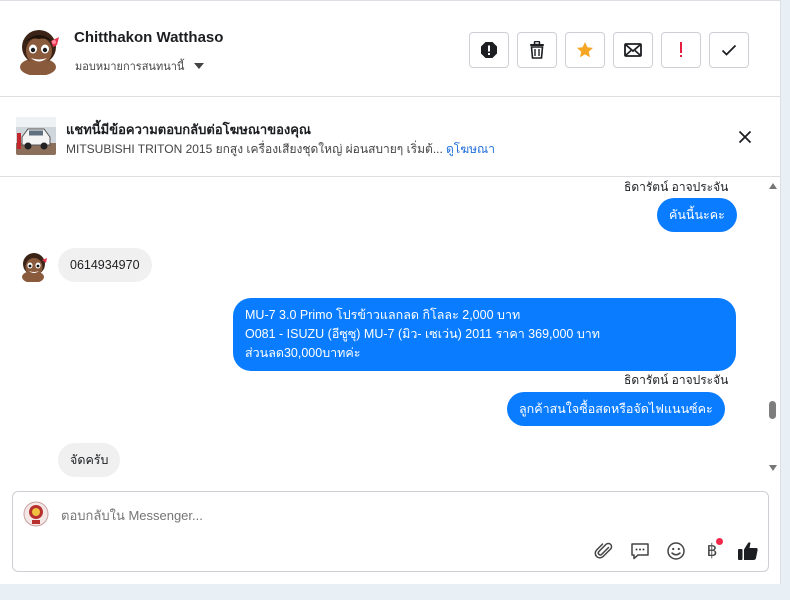 The height and width of the screenshot is (600, 790). Describe the element at coordinates (697, 215) in the screenshot. I see `outgoing-message: คันนี้นะคะ` at that location.